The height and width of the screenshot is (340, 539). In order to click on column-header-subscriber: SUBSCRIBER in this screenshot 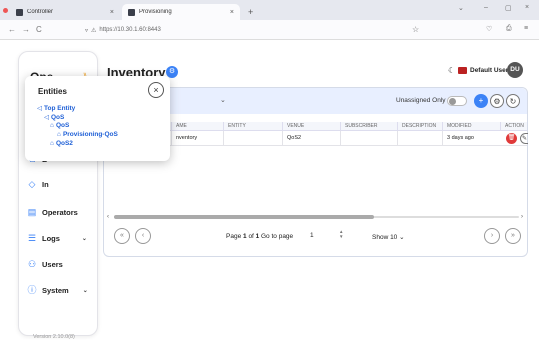, I will do `click(368, 126)`.